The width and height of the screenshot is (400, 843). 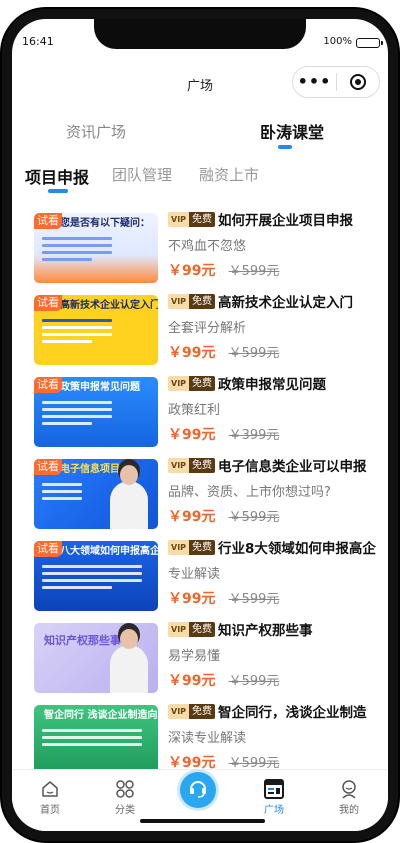 What do you see at coordinates (286, 303) in the screenshot?
I see `course-title: 高新技术企业认定入门` at bounding box center [286, 303].